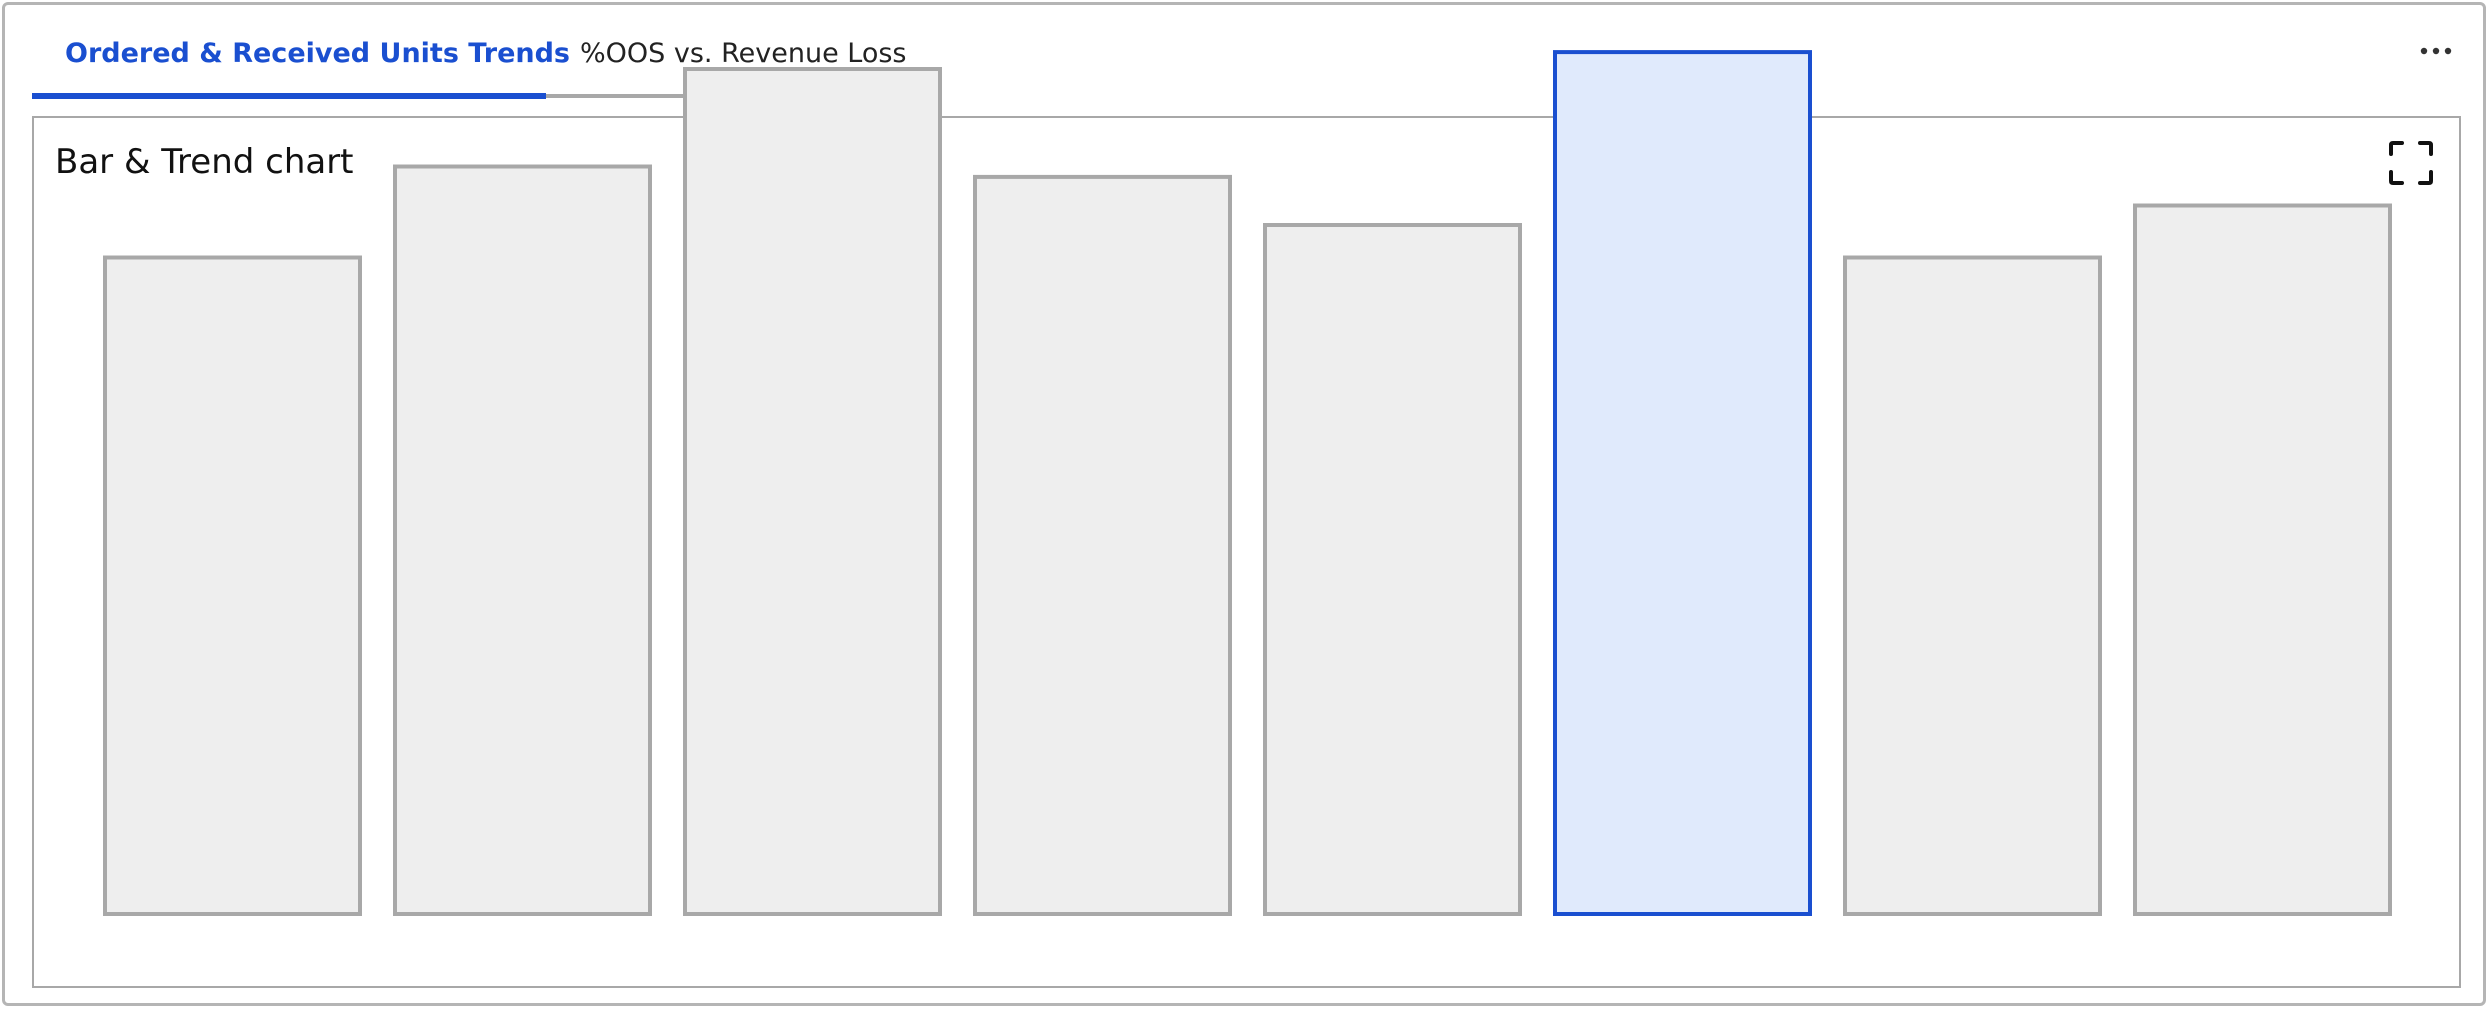 This screenshot has width=2492, height=1012. What do you see at coordinates (317, 54) in the screenshot?
I see `tab-ordered-received-units-trends: Ordered & Received Units Trends` at bounding box center [317, 54].